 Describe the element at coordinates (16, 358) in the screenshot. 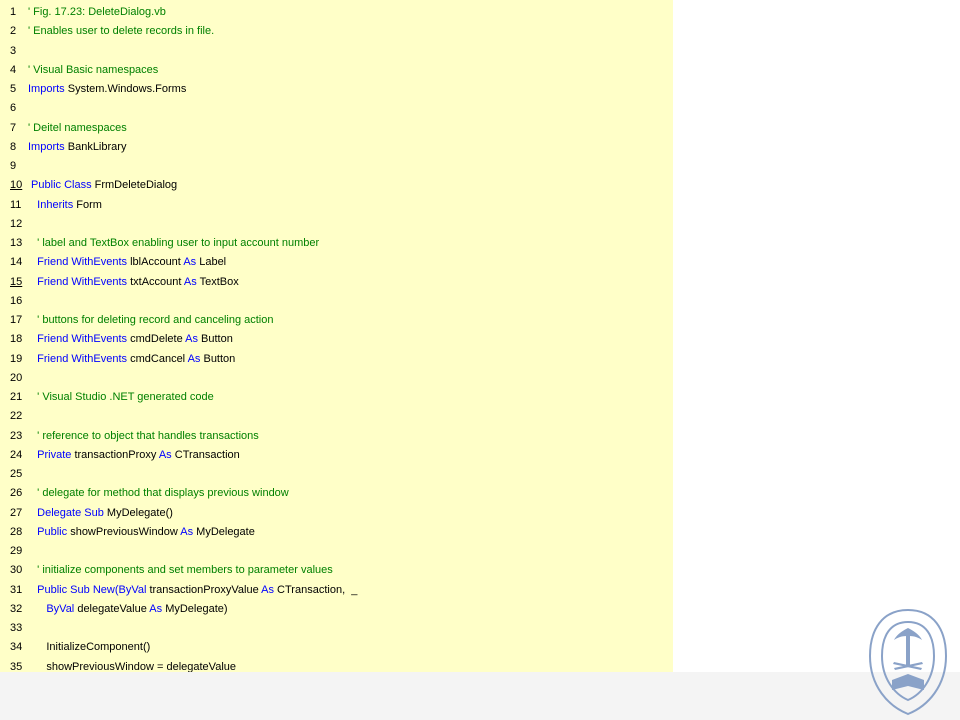

I see `line-number: 19` at that location.